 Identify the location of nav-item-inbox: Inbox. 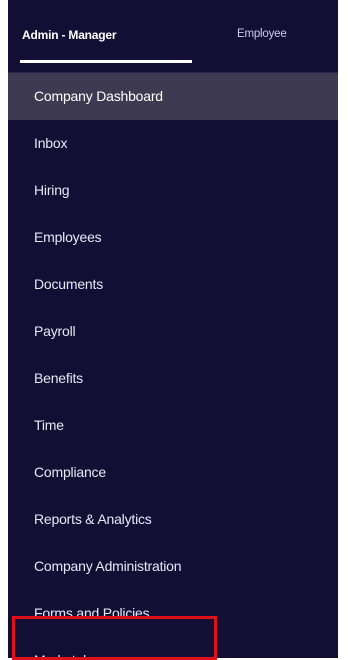
(173, 143).